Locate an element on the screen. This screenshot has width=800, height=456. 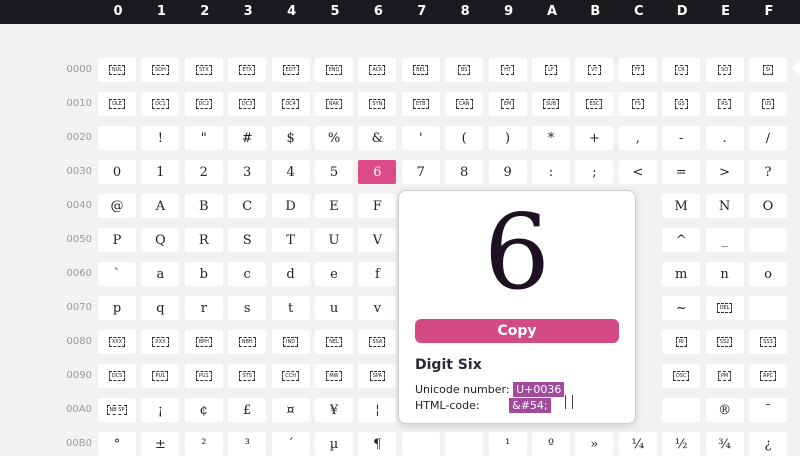
char-cell: # is located at coordinates (247, 138).